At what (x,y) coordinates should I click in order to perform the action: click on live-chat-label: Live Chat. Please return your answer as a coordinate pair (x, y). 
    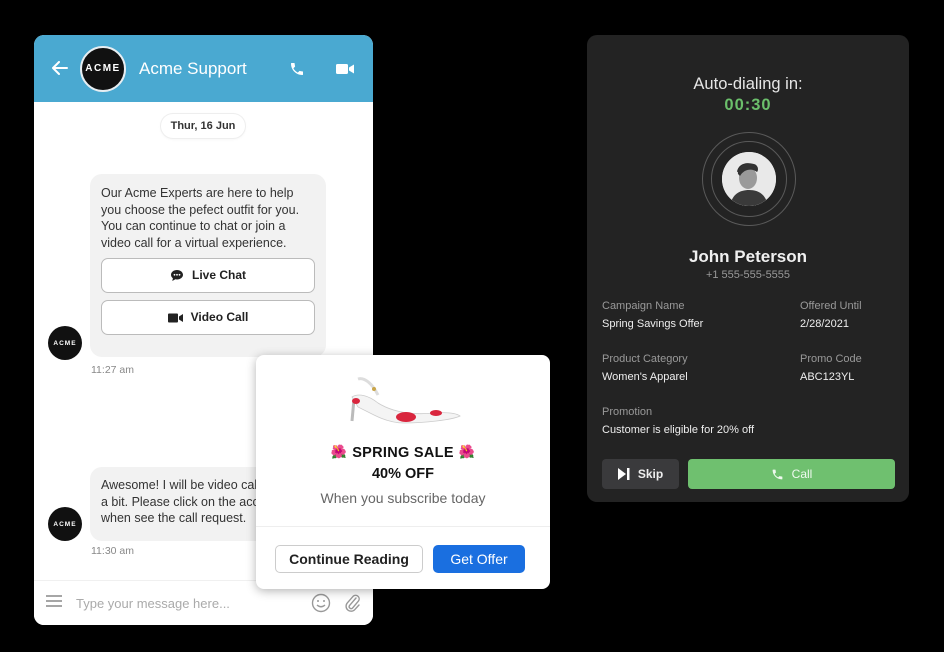
    Looking at the image, I should click on (218, 275).